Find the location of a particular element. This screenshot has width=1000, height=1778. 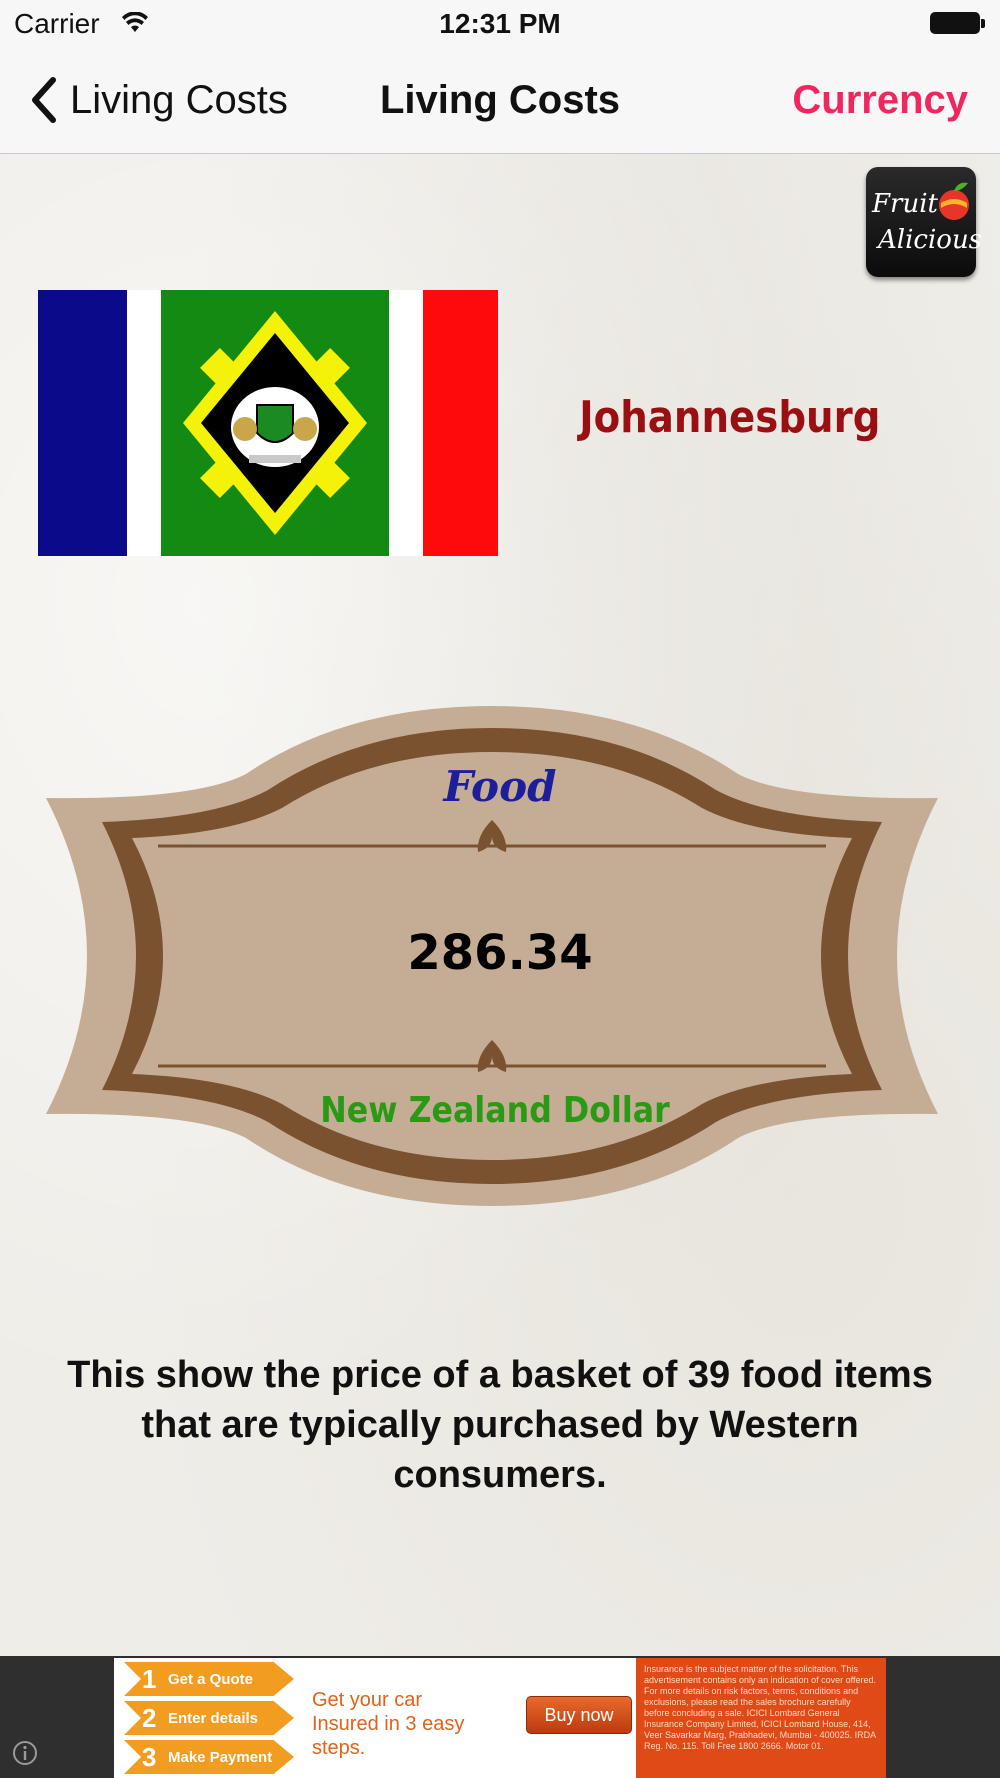

ad-step: 3 Make Payment is located at coordinates (209, 1757).